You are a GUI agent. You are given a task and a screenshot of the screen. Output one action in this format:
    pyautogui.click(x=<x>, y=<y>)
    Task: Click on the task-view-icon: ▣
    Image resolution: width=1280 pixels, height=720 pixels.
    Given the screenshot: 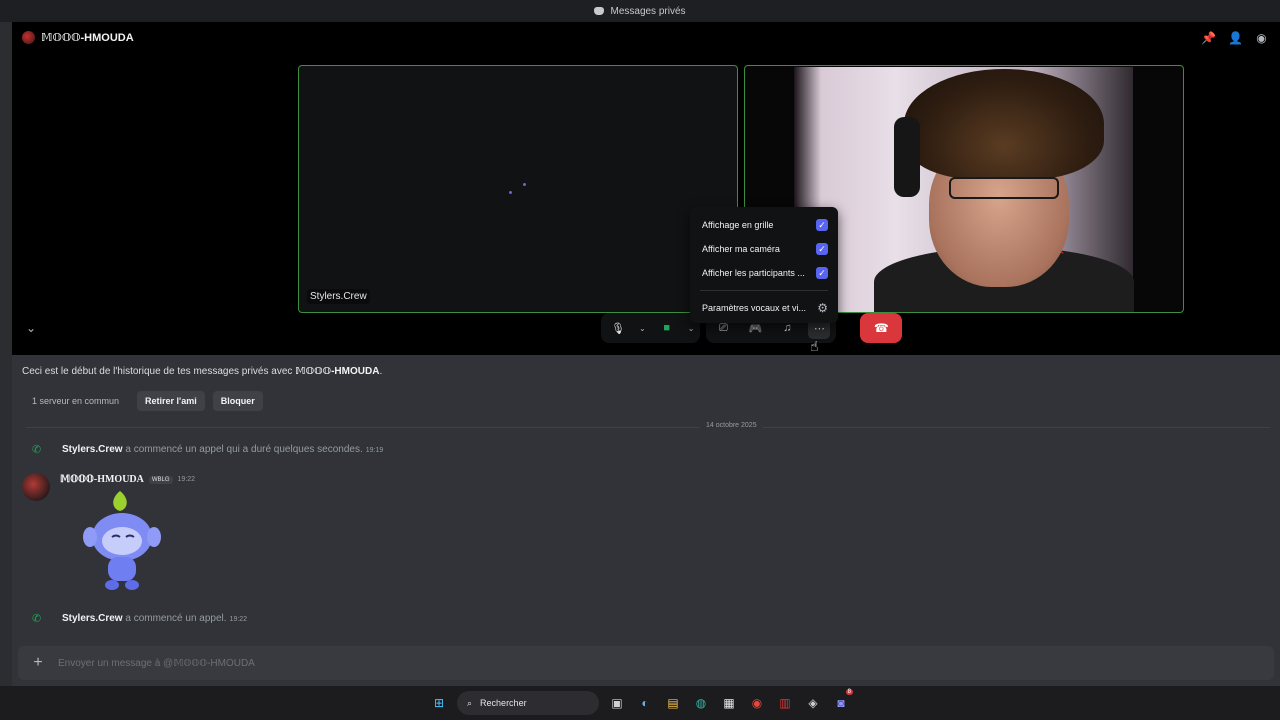 What is the action you would take?
    pyautogui.click(x=617, y=703)
    